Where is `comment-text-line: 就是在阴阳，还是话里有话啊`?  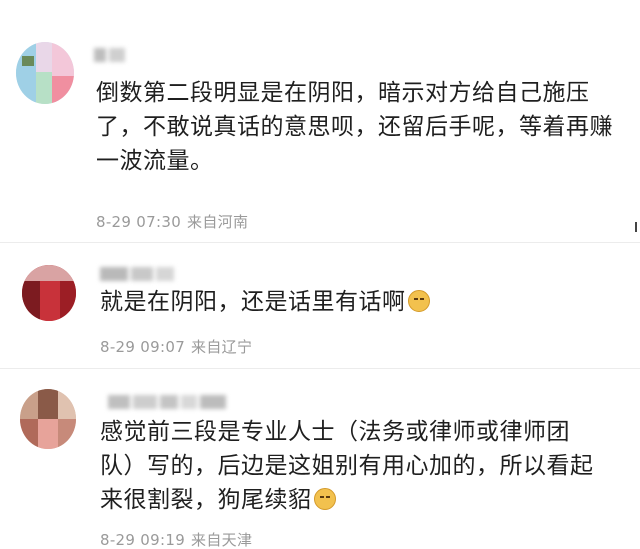
comment-text-line: 就是在阴阳，还是话里有话啊 is located at coordinates (365, 302).